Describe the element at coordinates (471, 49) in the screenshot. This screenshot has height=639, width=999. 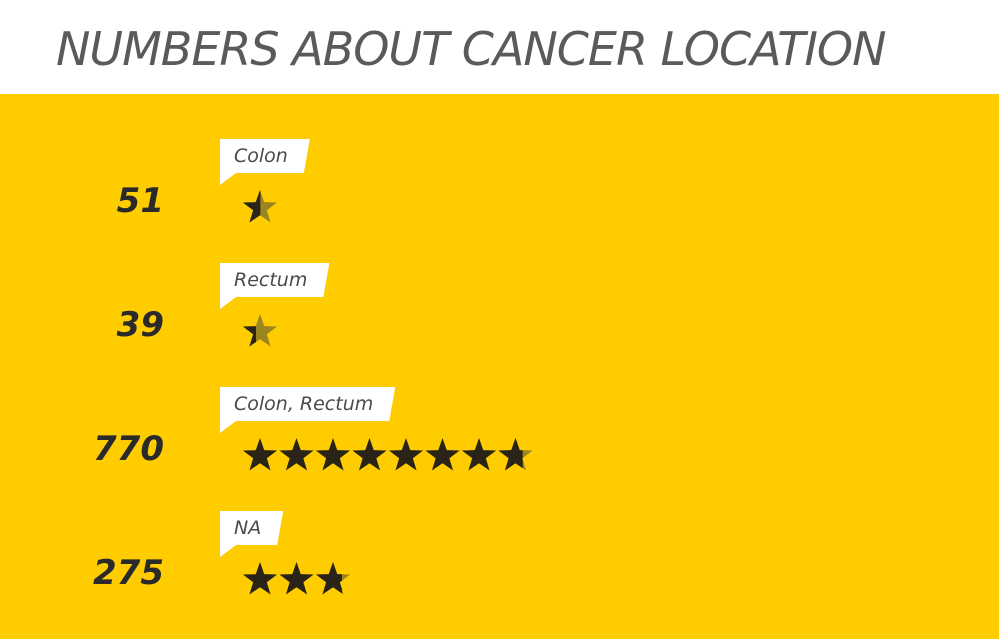
I see `chart-title: NUMBERS ABOUT CANCER LOCATION` at that location.